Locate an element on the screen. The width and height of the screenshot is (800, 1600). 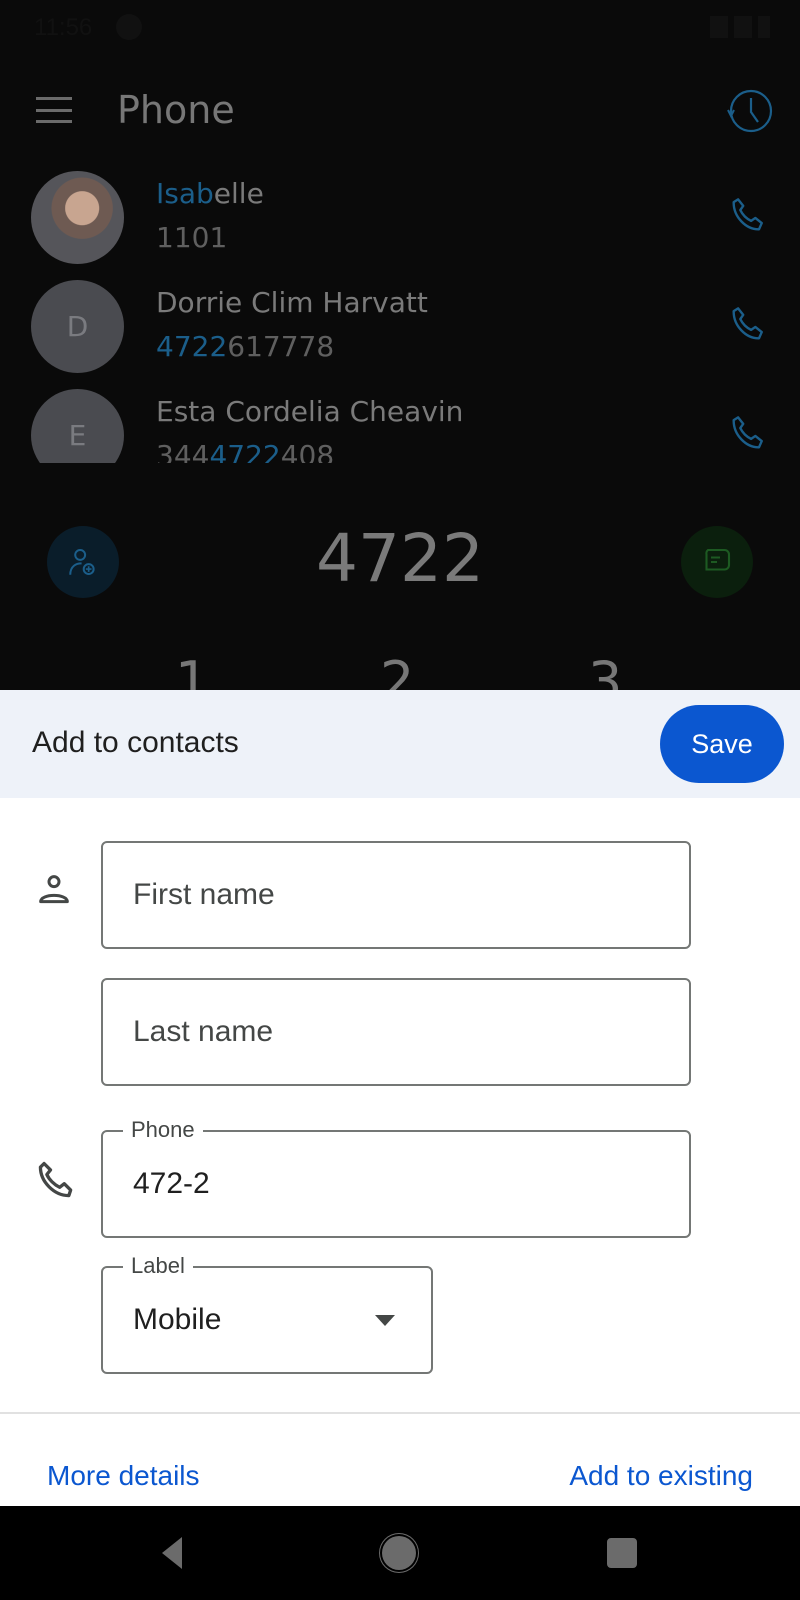
contact-number: 4722617778 is located at coordinates (245, 346).